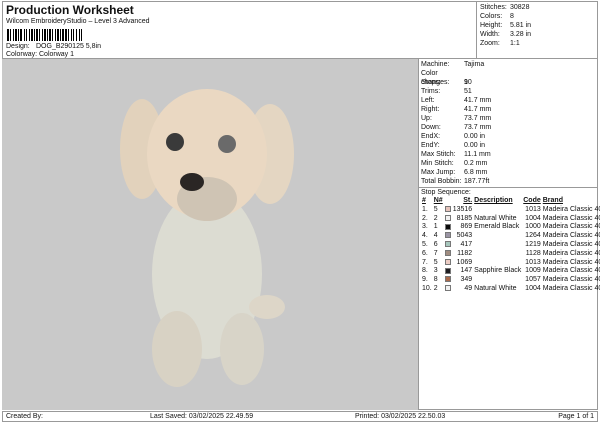 The width and height of the screenshot is (600, 424). What do you see at coordinates (425, 253) in the screenshot?
I see `stop-number: 6.` at bounding box center [425, 253].